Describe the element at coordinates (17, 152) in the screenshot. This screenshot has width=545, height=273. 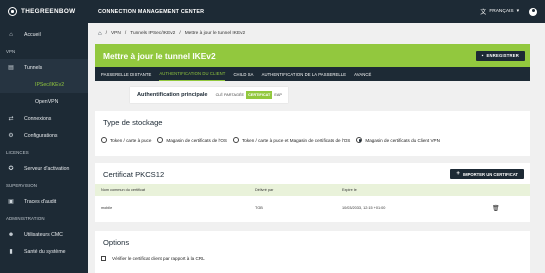
I see `sidebar-section-licences: LICENCES` at that location.